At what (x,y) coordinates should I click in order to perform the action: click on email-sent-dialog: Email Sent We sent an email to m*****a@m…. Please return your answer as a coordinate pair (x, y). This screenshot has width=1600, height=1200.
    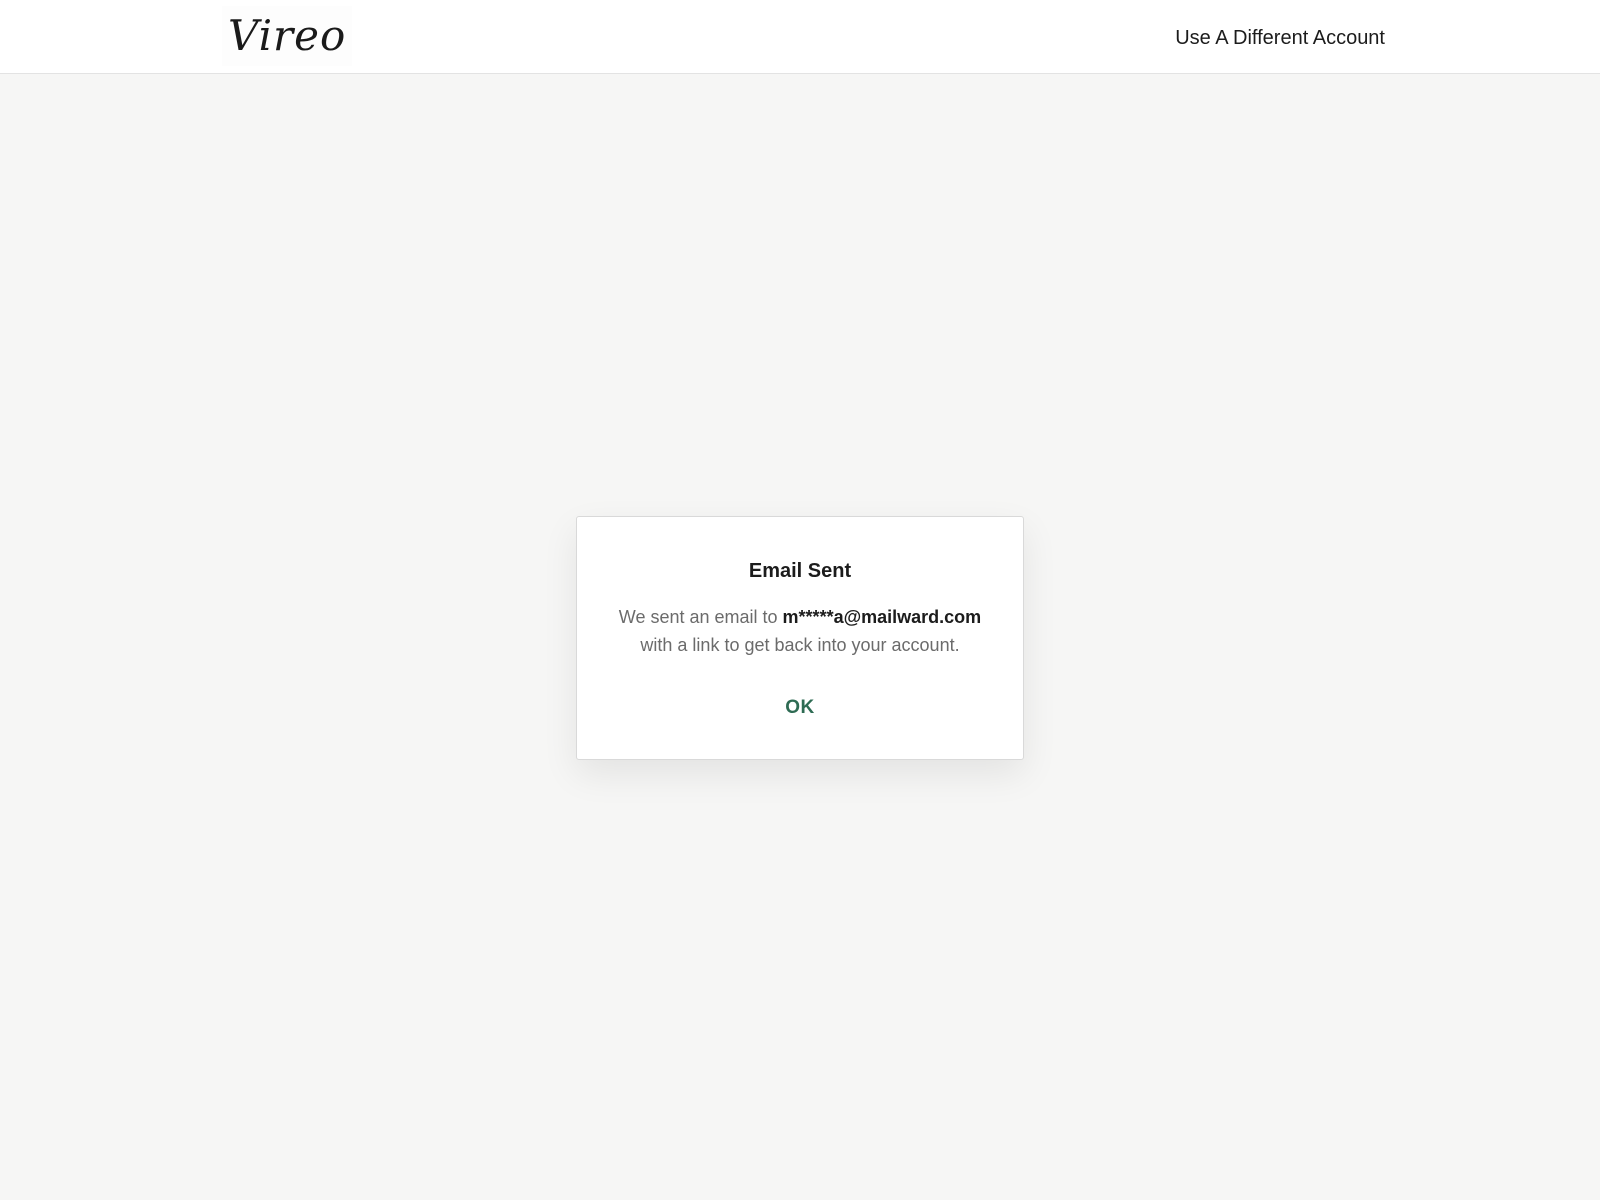
    Looking at the image, I should click on (800, 638).